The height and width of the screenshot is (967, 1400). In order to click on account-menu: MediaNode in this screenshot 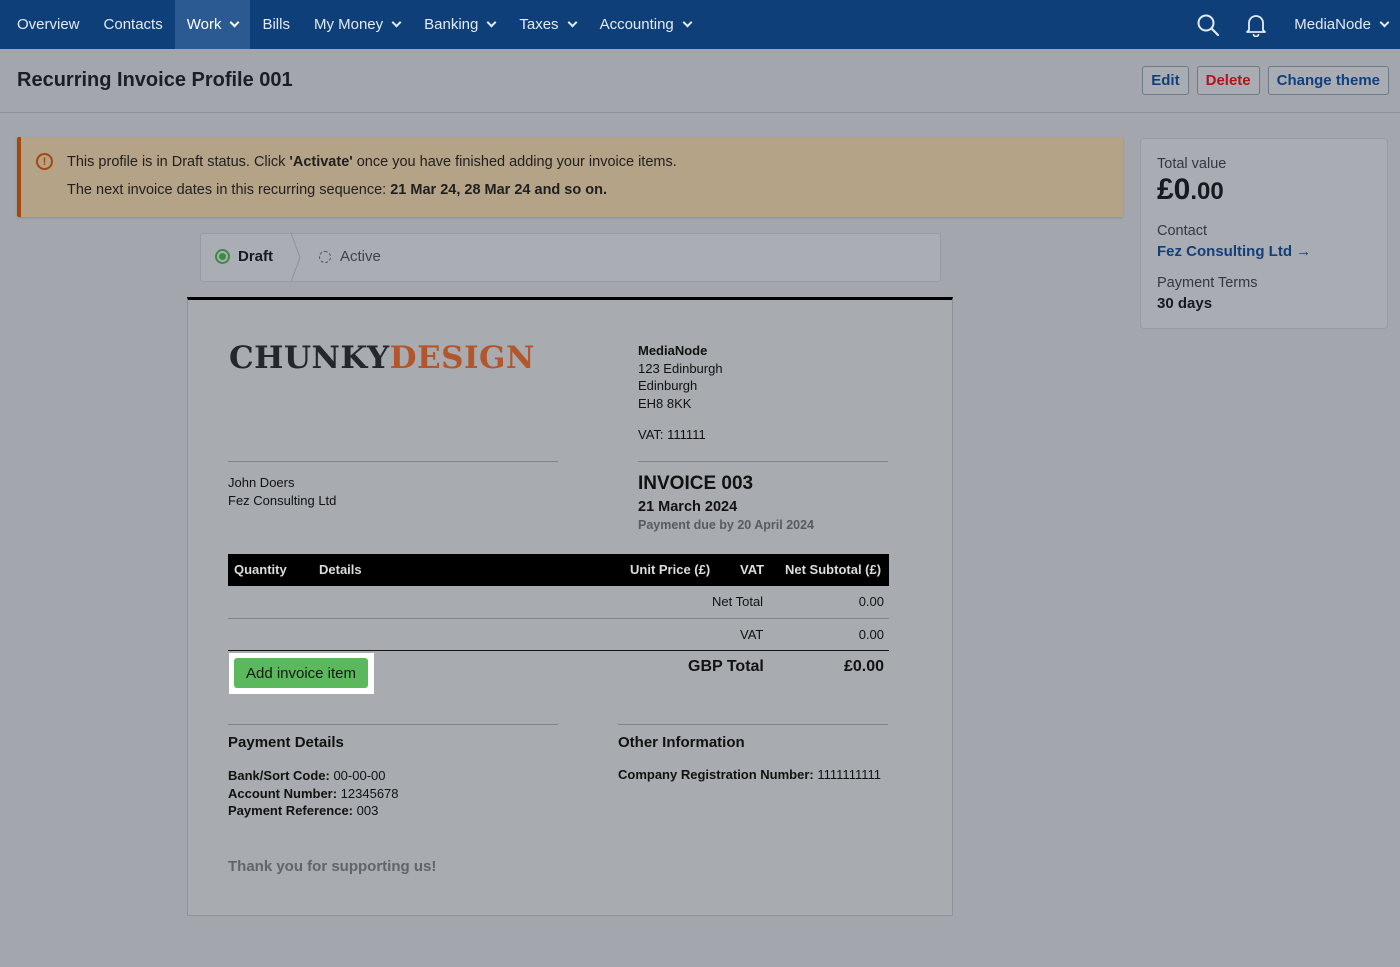, I will do `click(1340, 24)`.